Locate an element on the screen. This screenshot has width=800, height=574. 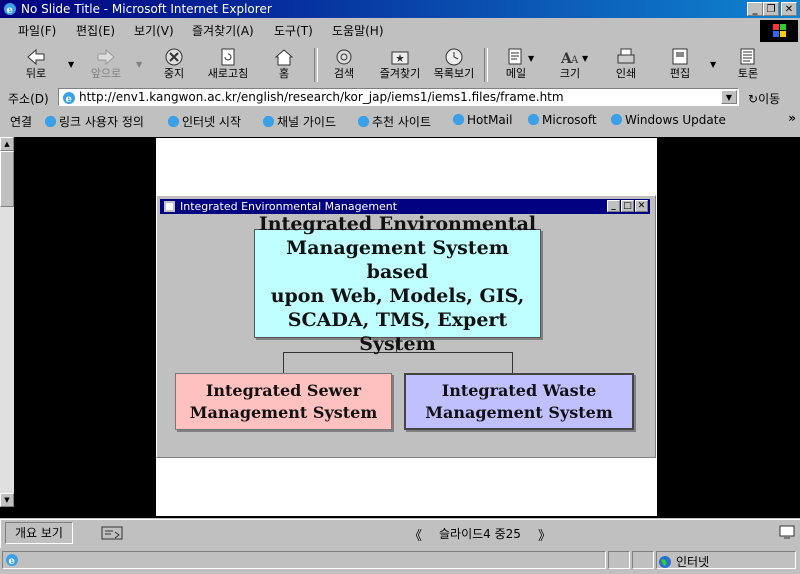
refresh-label: 새로고침 is located at coordinates (228, 73).